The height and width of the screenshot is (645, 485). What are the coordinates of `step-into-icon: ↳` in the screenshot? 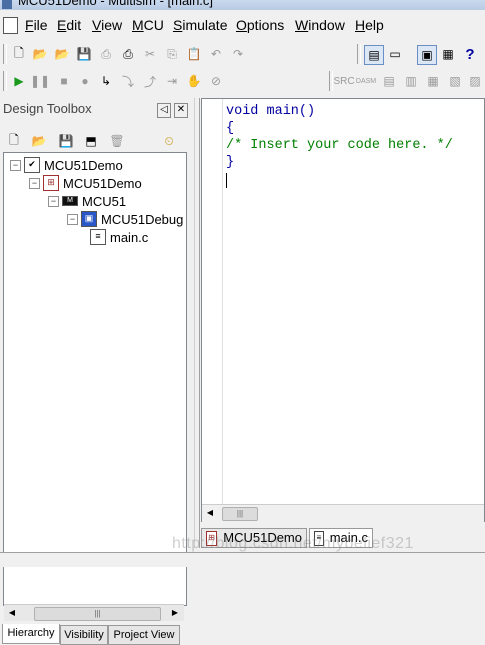 It's located at (106, 81).